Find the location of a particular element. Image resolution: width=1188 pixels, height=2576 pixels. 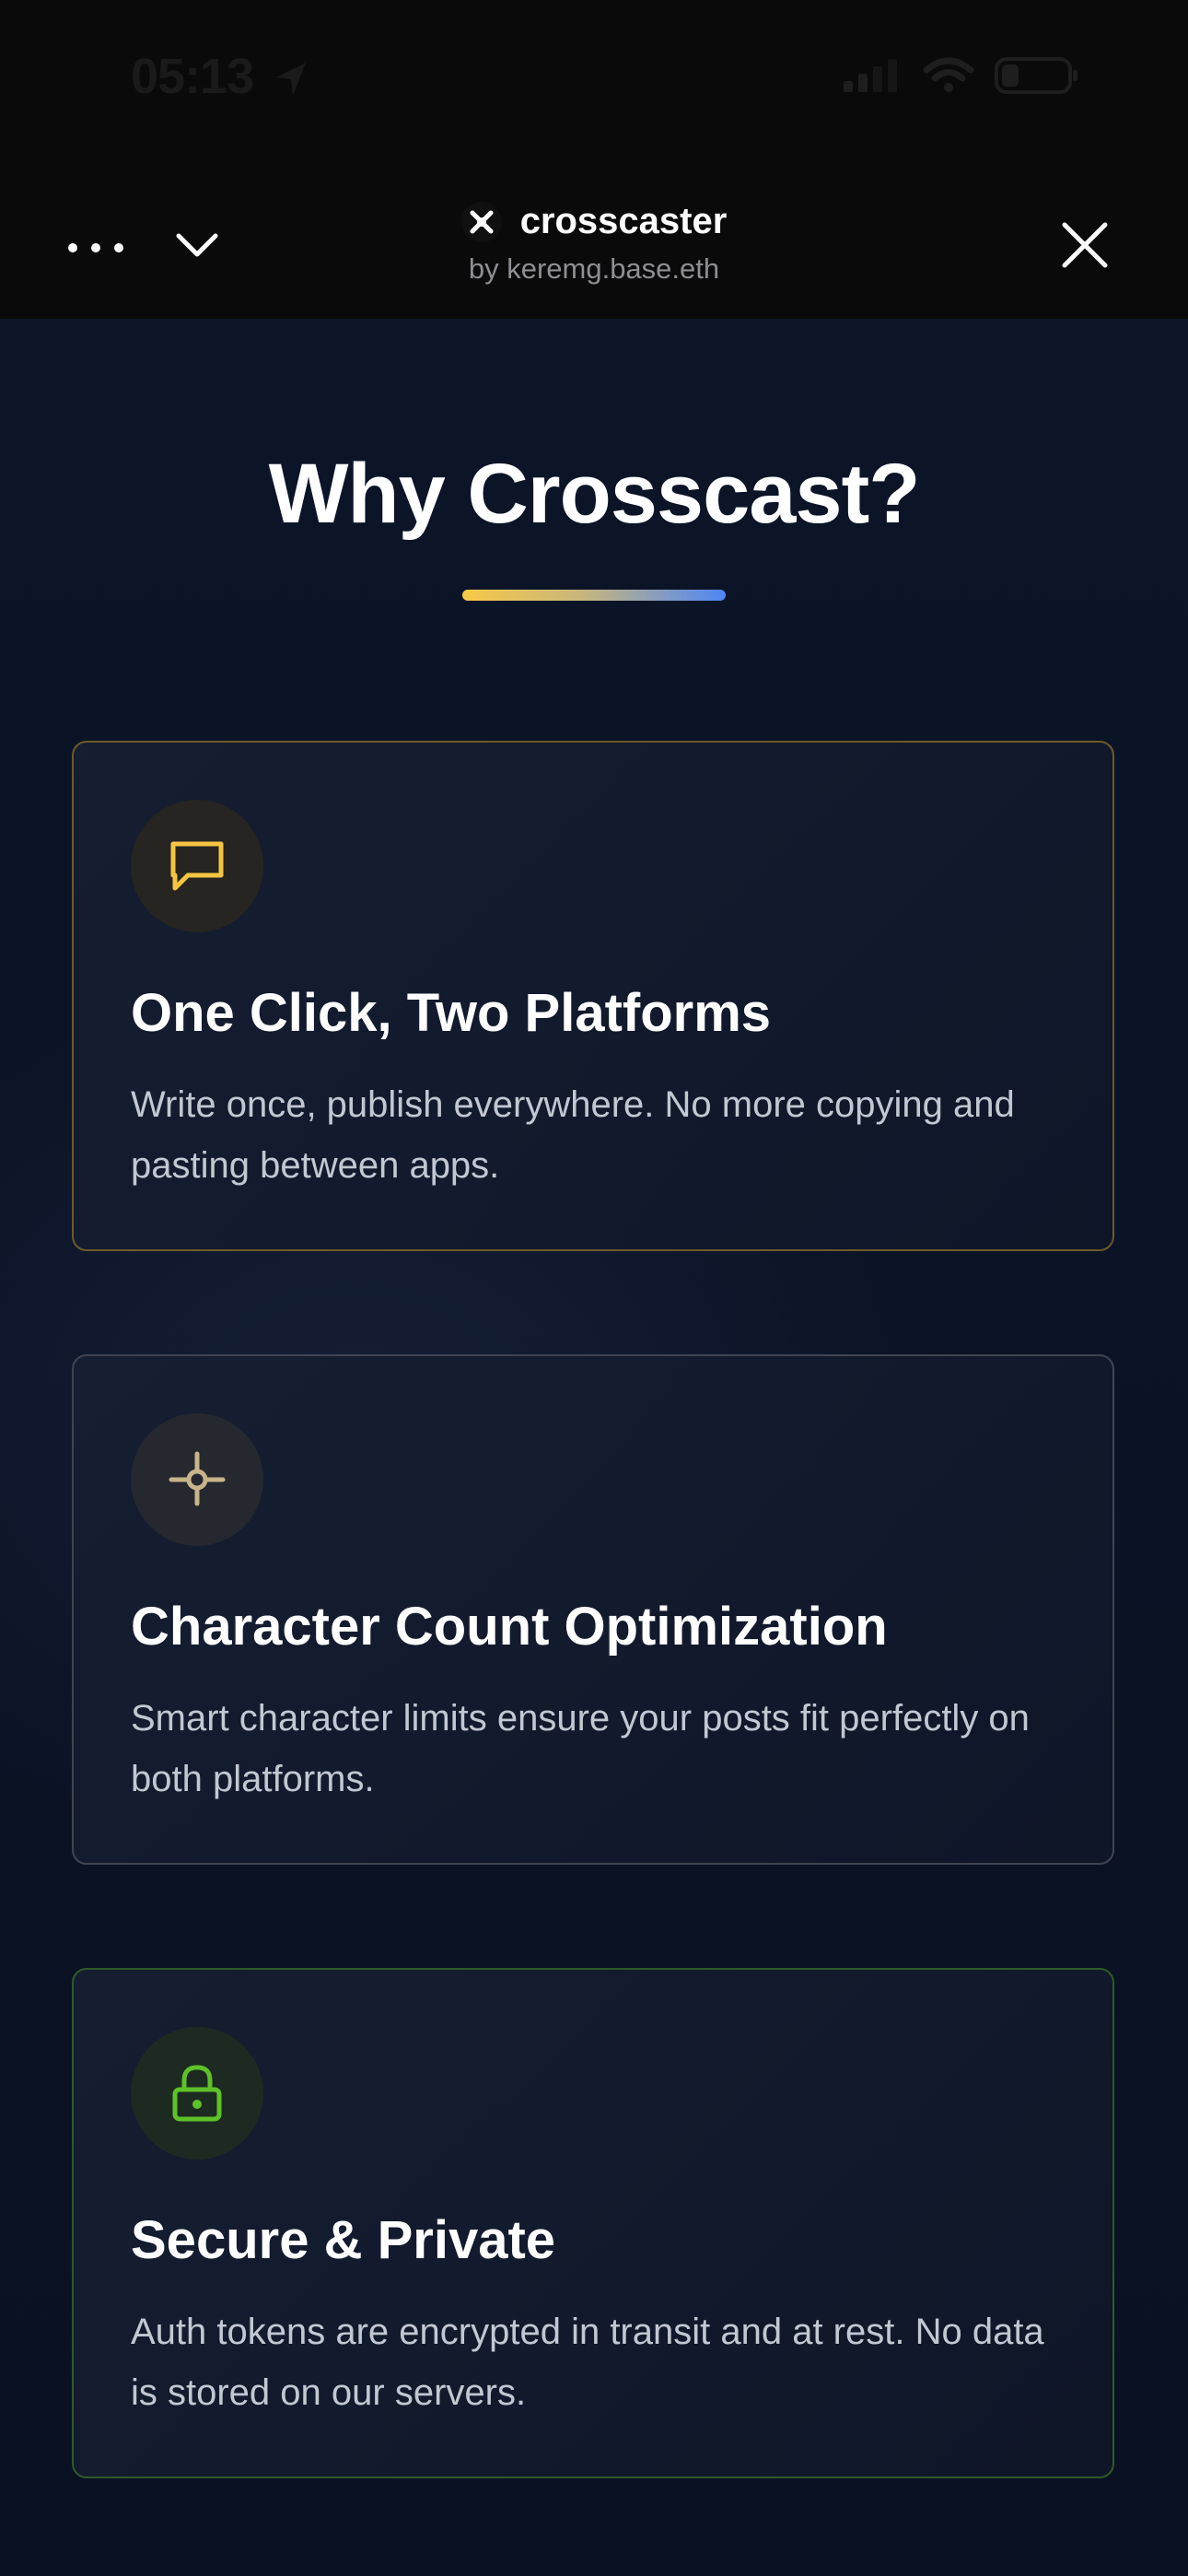

app-logo is located at coordinates (481, 221).